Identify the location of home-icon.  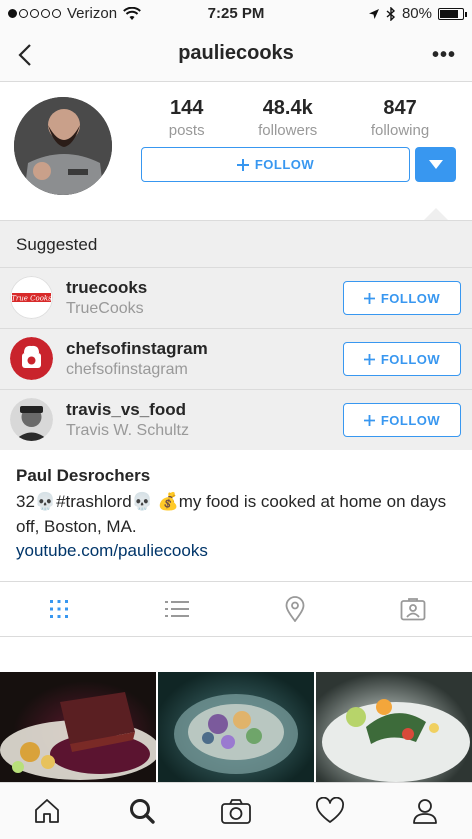
(47, 811).